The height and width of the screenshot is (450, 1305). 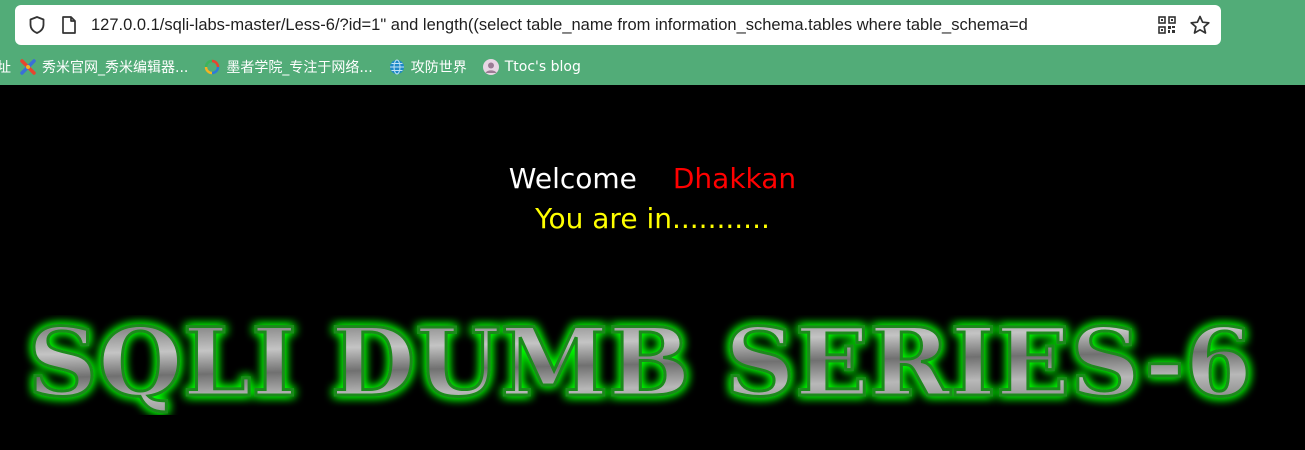 What do you see at coordinates (1167, 25) in the screenshot?
I see `qr-code-icon` at bounding box center [1167, 25].